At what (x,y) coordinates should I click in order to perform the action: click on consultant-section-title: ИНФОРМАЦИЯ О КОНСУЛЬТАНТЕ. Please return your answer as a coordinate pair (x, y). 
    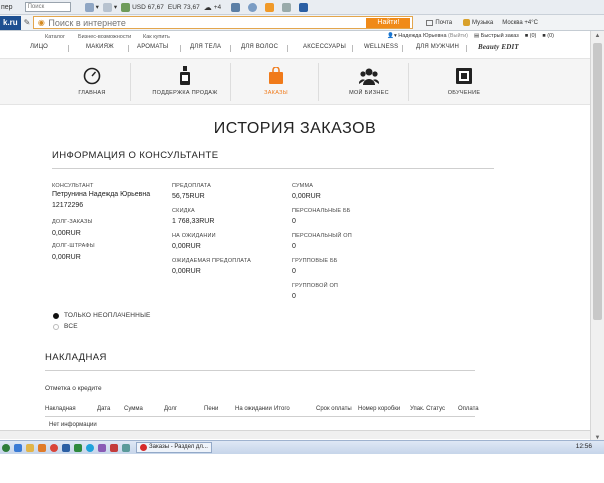
    Looking at the image, I should click on (135, 155).